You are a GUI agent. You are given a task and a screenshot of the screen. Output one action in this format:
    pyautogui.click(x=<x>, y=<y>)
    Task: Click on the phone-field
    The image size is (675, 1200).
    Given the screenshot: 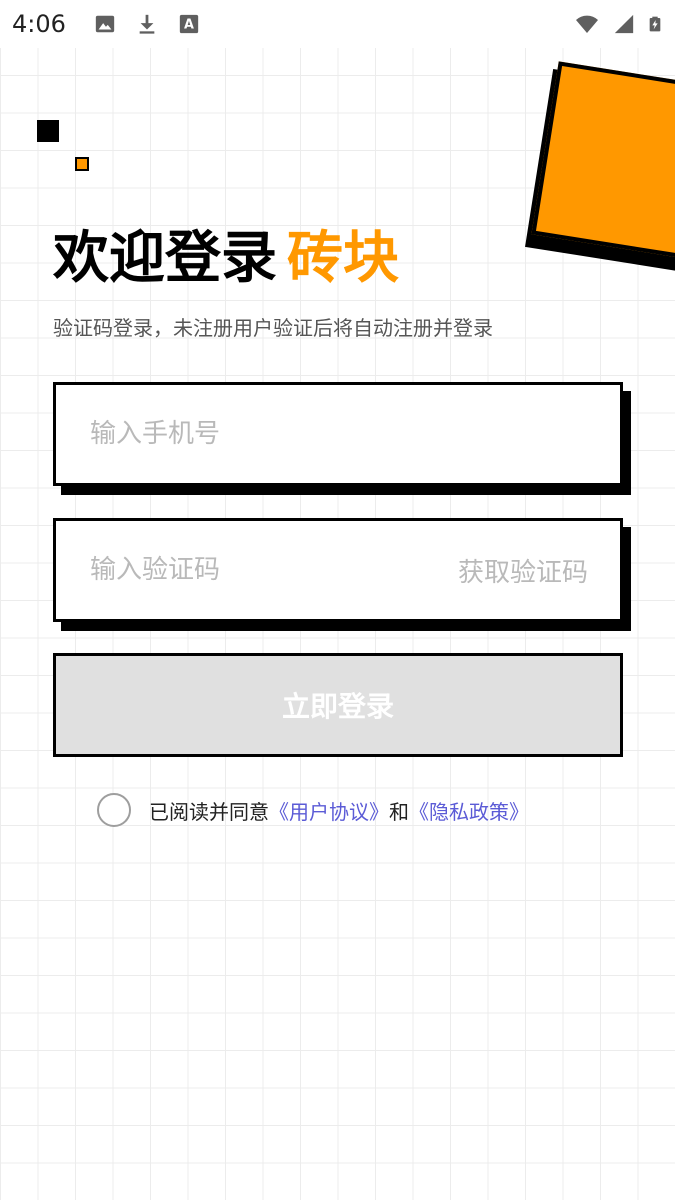 What is the action you would take?
    pyautogui.click(x=338, y=434)
    